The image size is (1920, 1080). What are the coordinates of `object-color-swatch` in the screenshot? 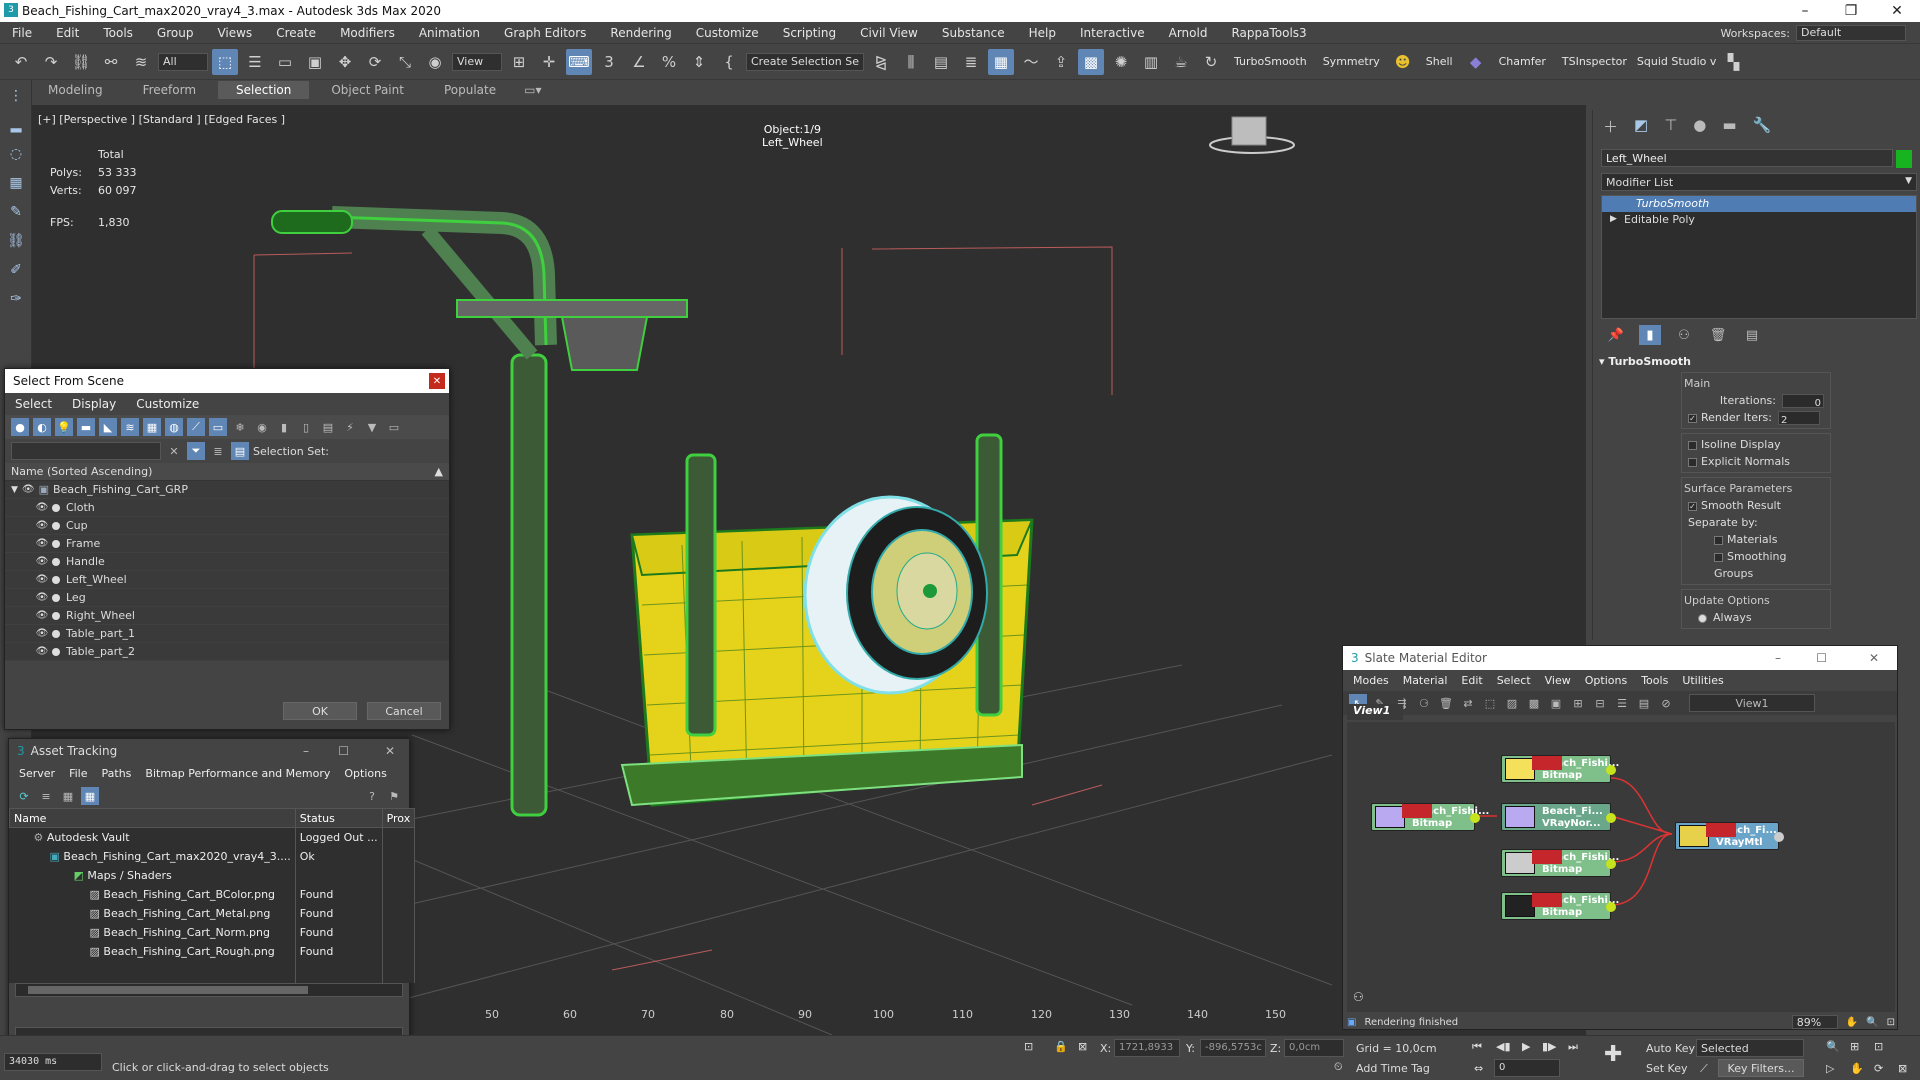 It's located at (1904, 159).